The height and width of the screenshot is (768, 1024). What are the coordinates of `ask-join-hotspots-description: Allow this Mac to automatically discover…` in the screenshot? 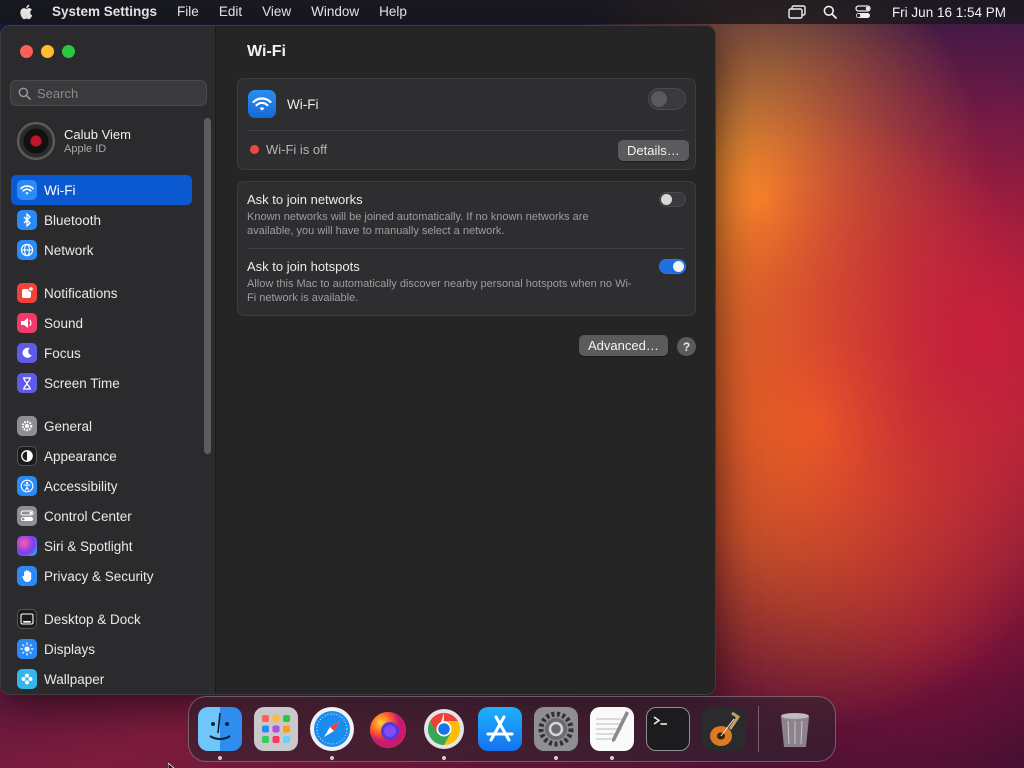 It's located at (439, 291).